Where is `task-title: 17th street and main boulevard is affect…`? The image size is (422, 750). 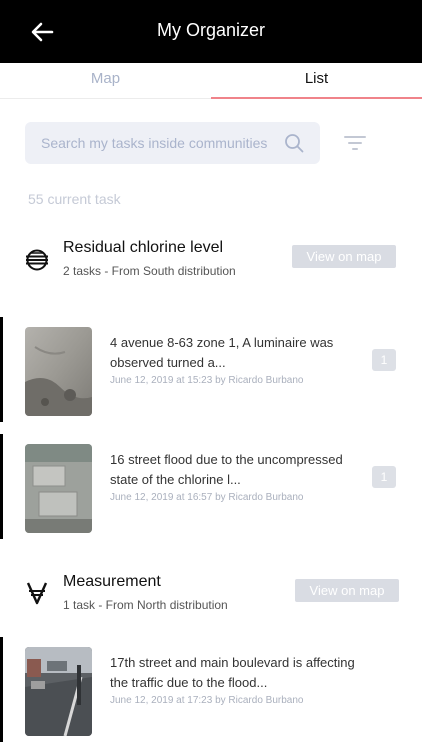
task-title: 17th street and main boulevard is affect… is located at coordinates (232, 672).